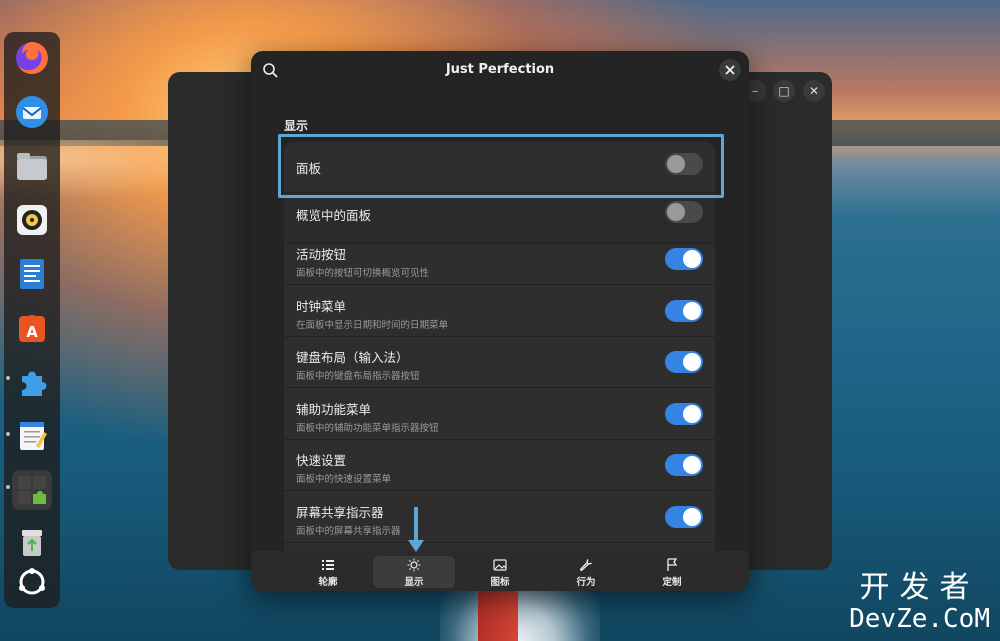 This screenshot has height=641, width=1000. What do you see at coordinates (784, 91) in the screenshot?
I see `maximize-icon: □` at bounding box center [784, 91].